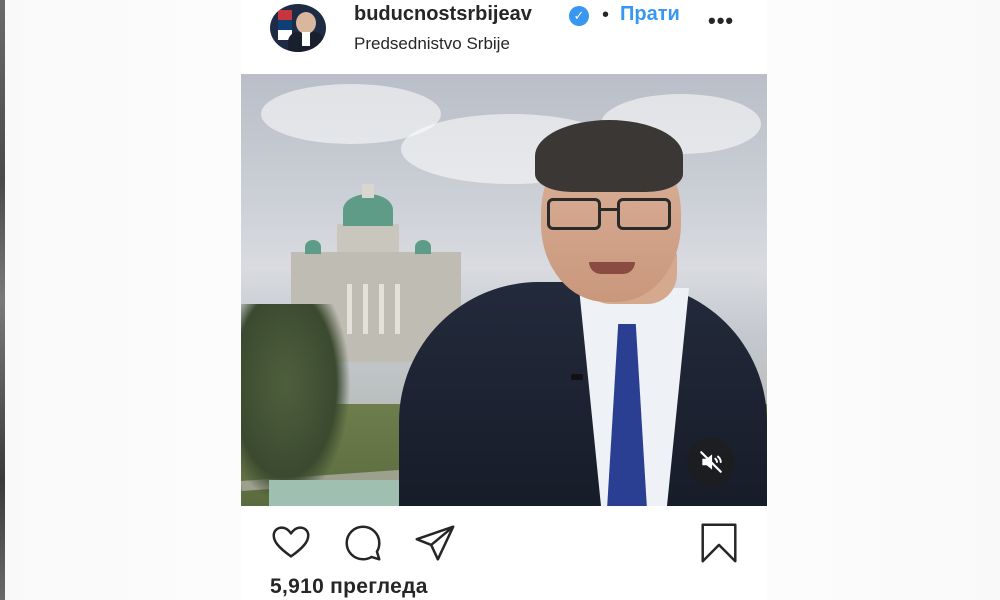 Image resolution: width=1000 pixels, height=600 pixels. What do you see at coordinates (432, 44) in the screenshot?
I see `location-link: Predsednistvo Srbije` at bounding box center [432, 44].